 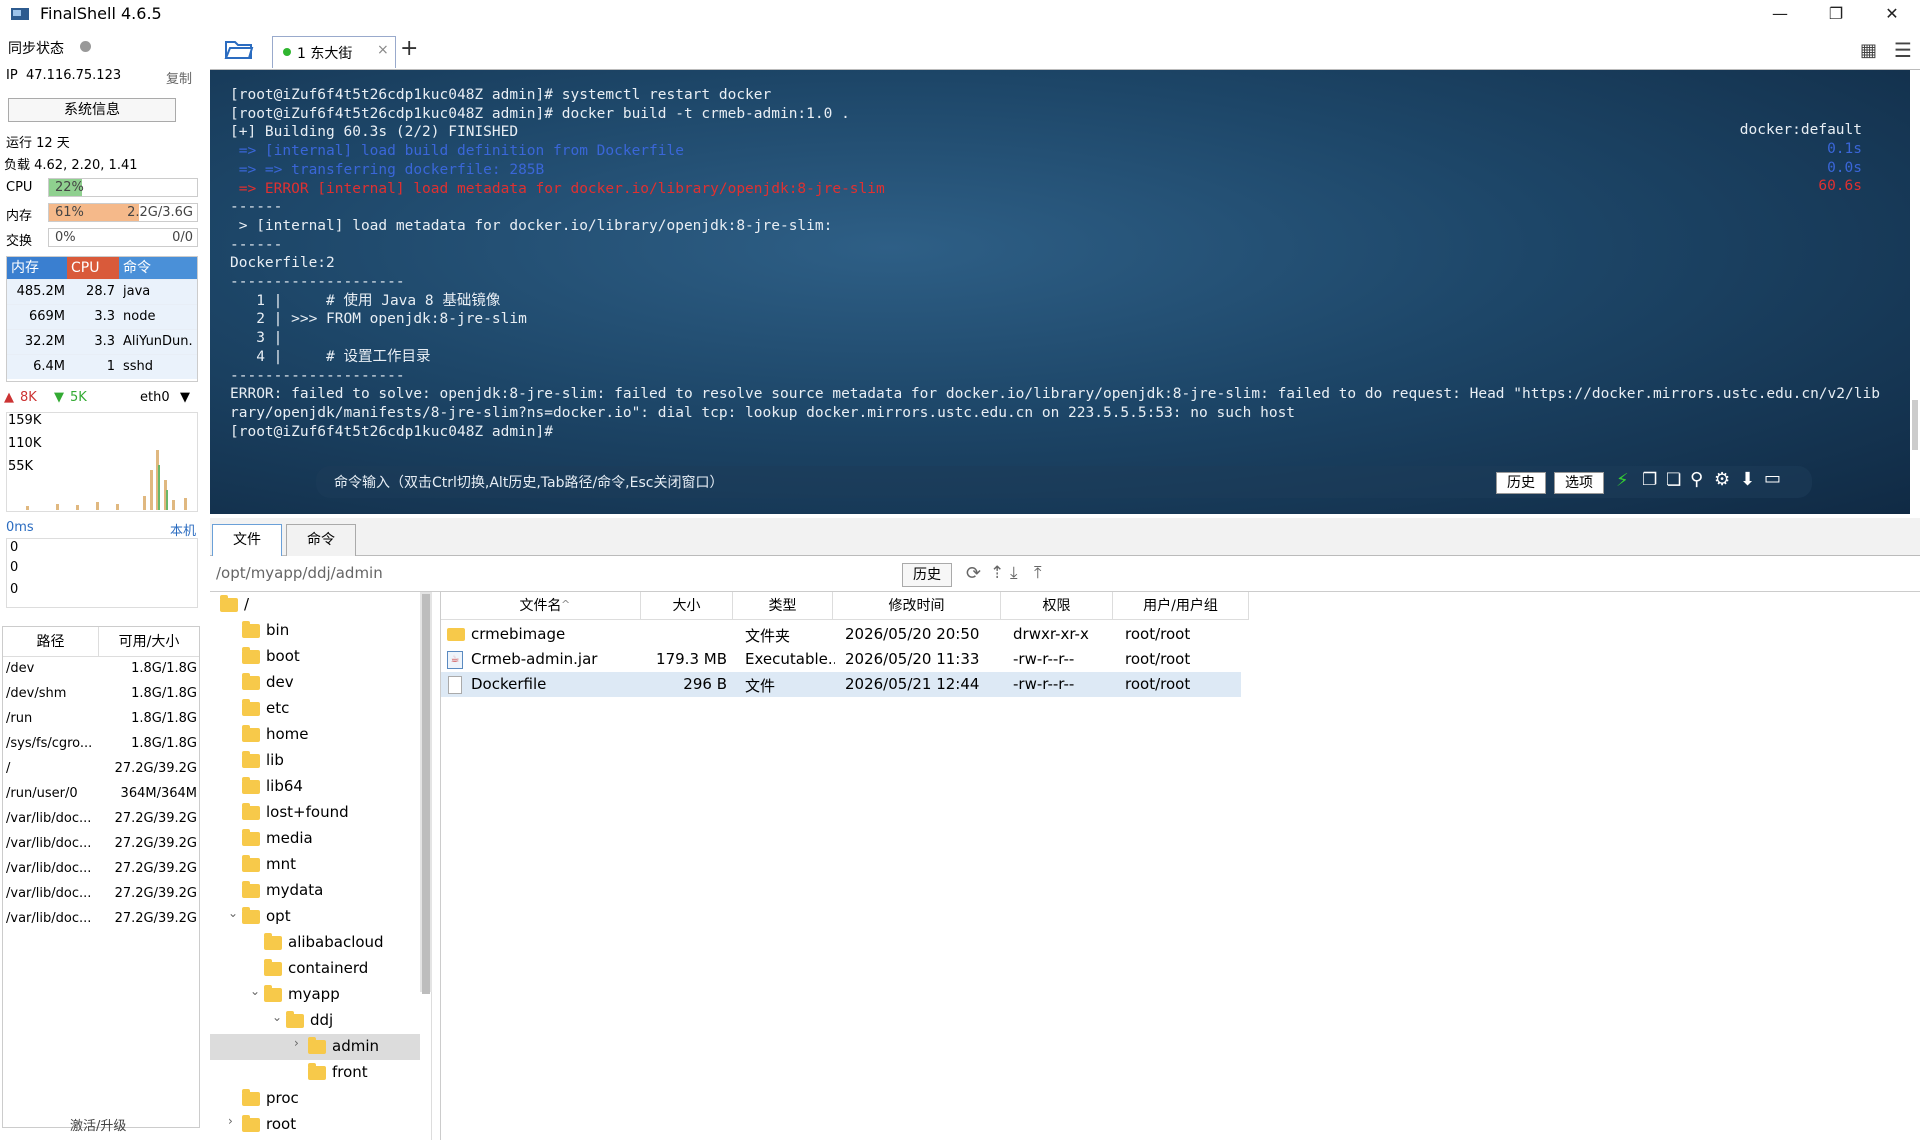 I want to click on copy-ip-button: 复制, so click(x=179, y=77).